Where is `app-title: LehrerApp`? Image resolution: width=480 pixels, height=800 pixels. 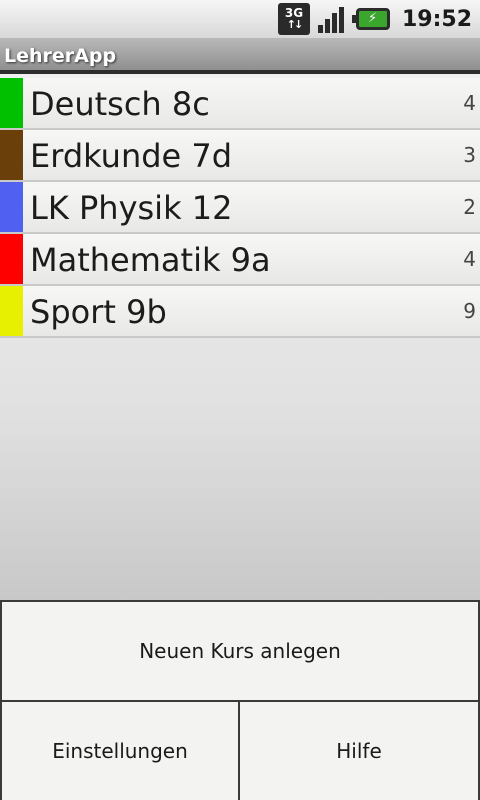
app-title: LehrerApp is located at coordinates (60, 56).